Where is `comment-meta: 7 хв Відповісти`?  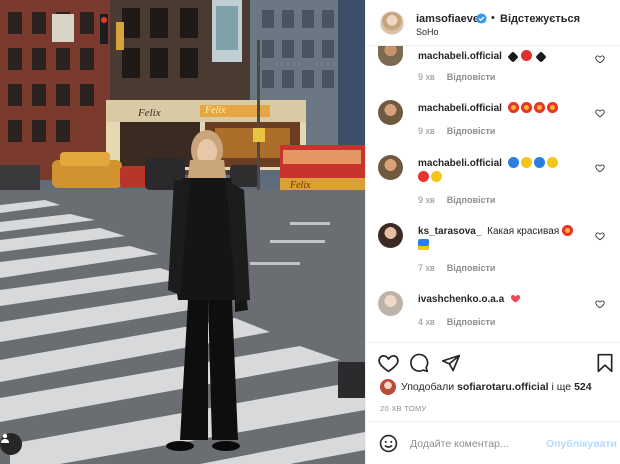
comment-meta: 7 хв Відповісти is located at coordinates (456, 268).